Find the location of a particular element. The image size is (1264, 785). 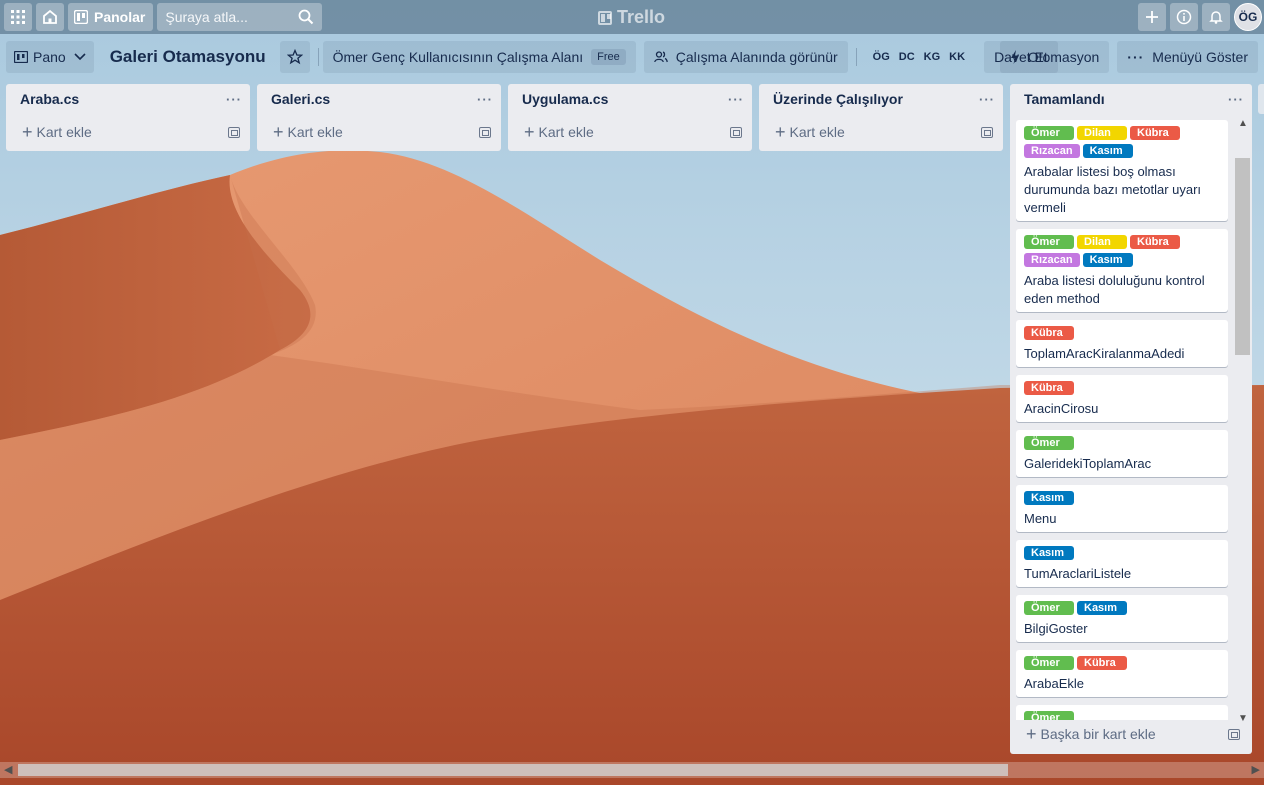

boards-button: Panolar is located at coordinates (111, 17).